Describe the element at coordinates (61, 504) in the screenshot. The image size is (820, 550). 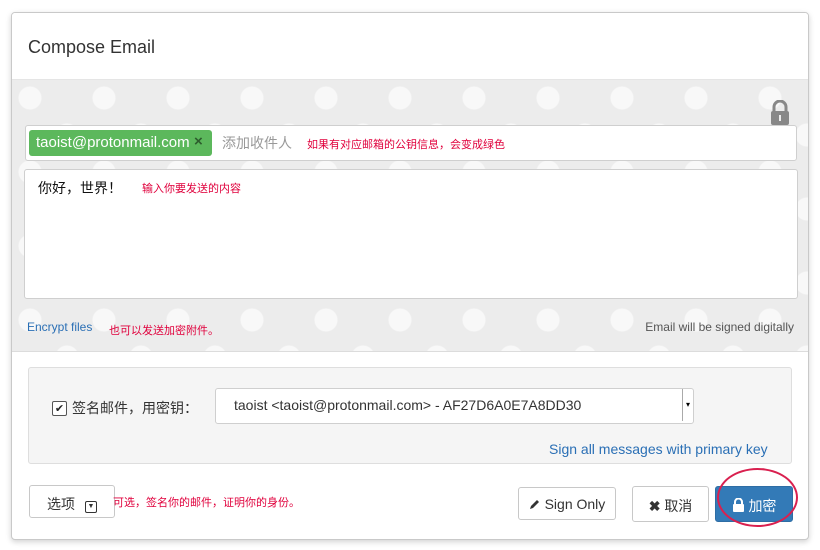
I see `options-button-label: 选项` at that location.